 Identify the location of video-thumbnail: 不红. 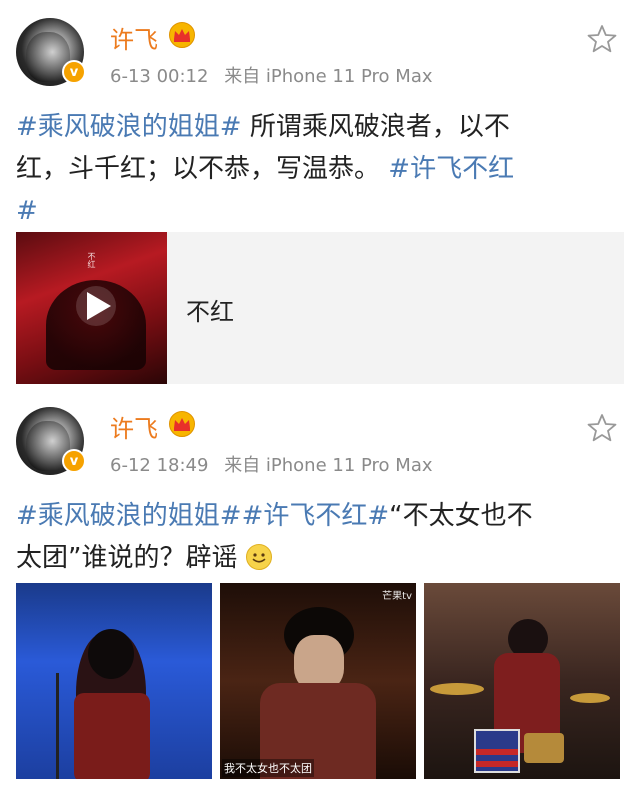
(91, 308).